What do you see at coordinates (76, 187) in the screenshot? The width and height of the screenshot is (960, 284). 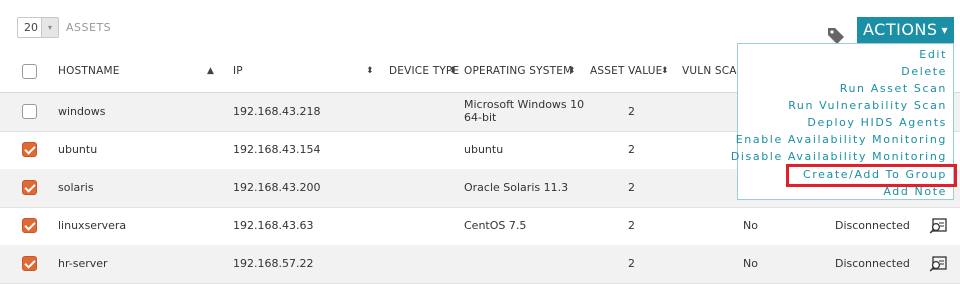 I see `hostname-cell: solaris` at bounding box center [76, 187].